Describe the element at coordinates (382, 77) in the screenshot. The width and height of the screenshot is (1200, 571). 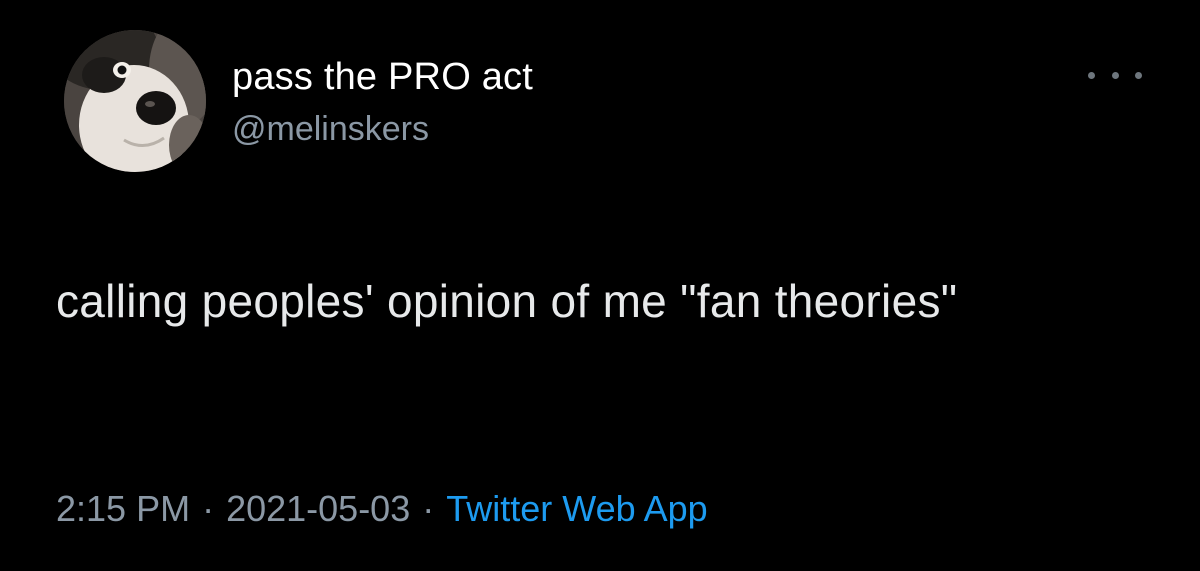
I see `author-display-name: pass the PRO act` at that location.